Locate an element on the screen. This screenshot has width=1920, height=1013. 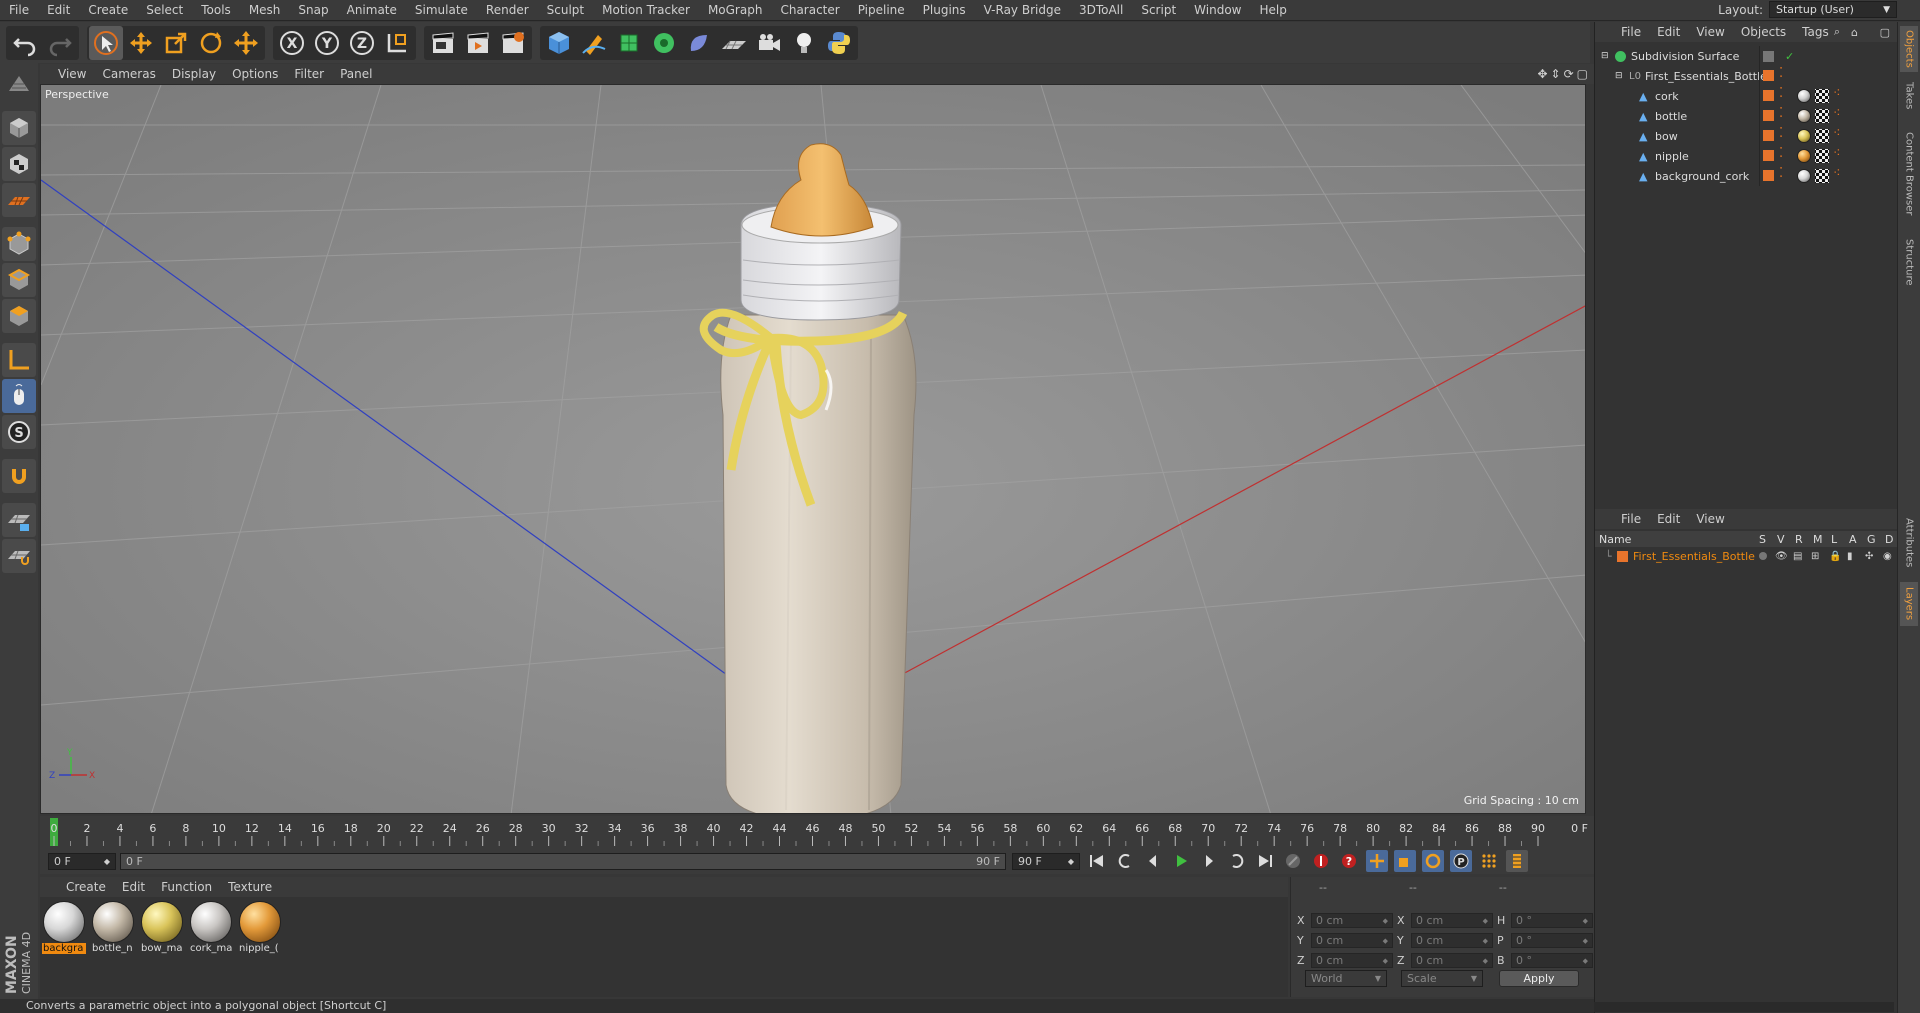
enabled-check-icon: ✓ is located at coordinates (1789, 56).